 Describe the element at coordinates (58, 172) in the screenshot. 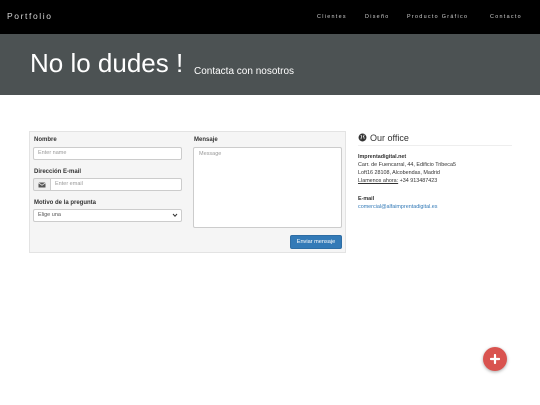

I see `email-label: Dirección E-mail` at that location.